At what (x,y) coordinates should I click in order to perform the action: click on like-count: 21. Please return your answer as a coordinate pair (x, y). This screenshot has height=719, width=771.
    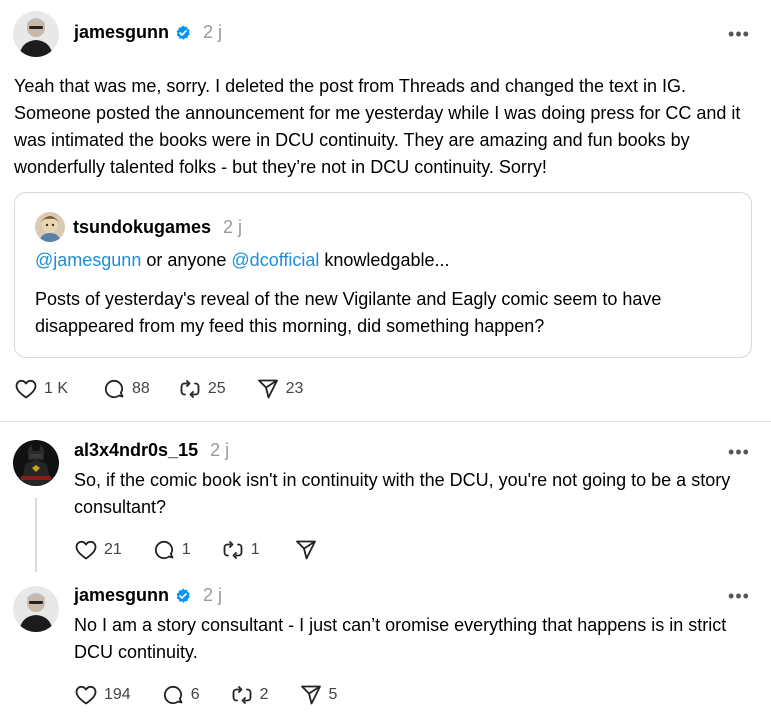
    Looking at the image, I should click on (113, 549).